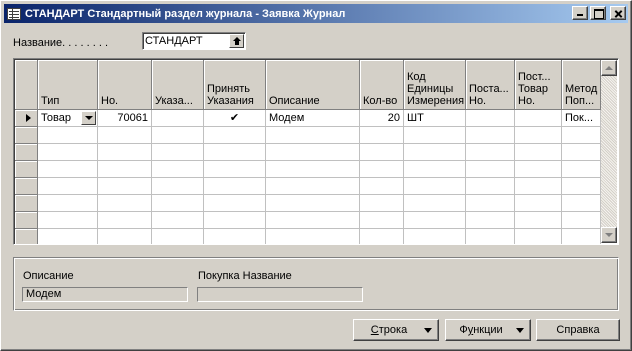  Describe the element at coordinates (618, 13) in the screenshot. I see `close-button` at that location.